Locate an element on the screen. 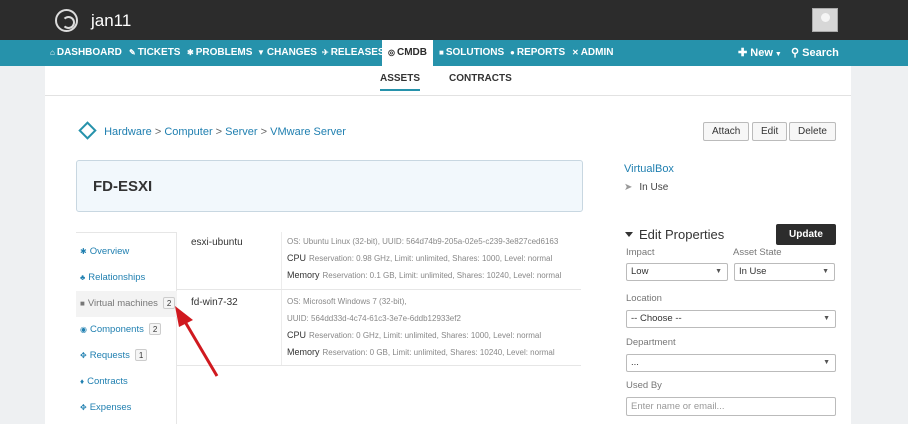  arrow-shaft is located at coordinates (200, 348).